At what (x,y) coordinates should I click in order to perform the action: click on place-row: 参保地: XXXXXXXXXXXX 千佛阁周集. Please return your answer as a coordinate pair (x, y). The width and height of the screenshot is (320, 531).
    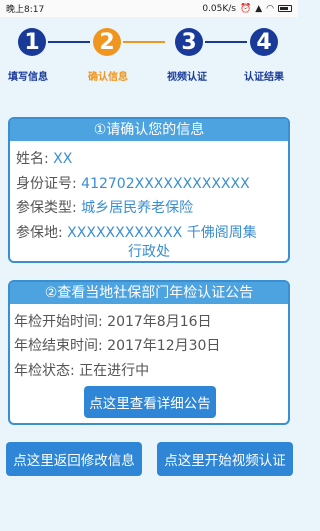
    Looking at the image, I should click on (136, 232).